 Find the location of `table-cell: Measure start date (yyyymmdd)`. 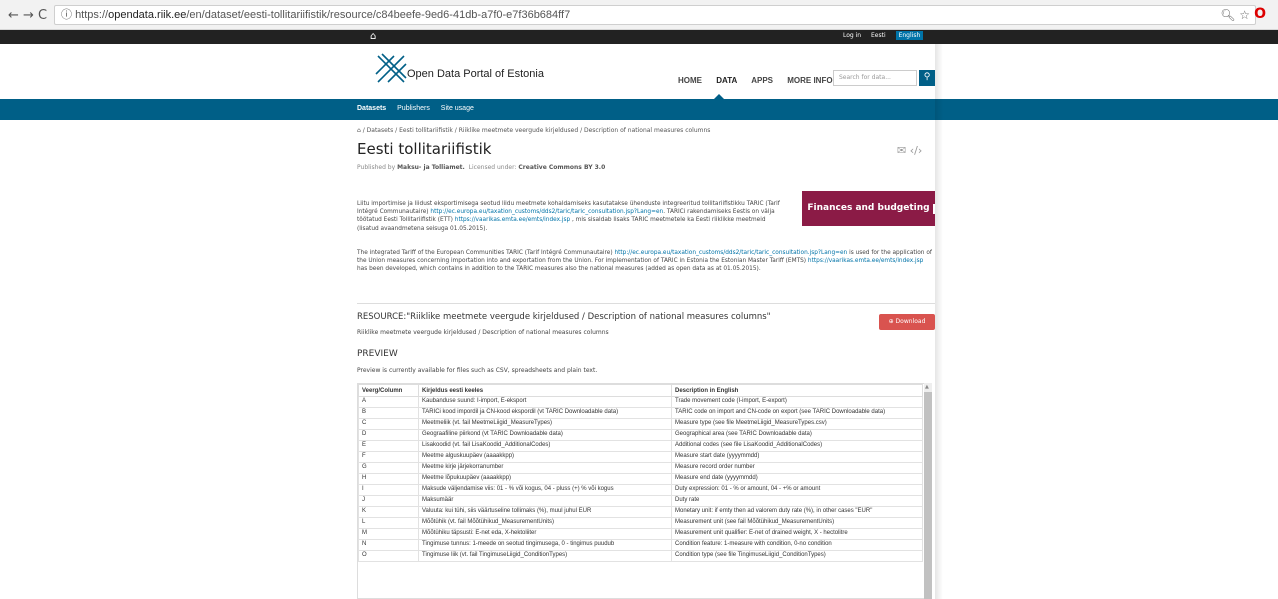

table-cell: Measure start date (yyyymmdd) is located at coordinates (797, 457).